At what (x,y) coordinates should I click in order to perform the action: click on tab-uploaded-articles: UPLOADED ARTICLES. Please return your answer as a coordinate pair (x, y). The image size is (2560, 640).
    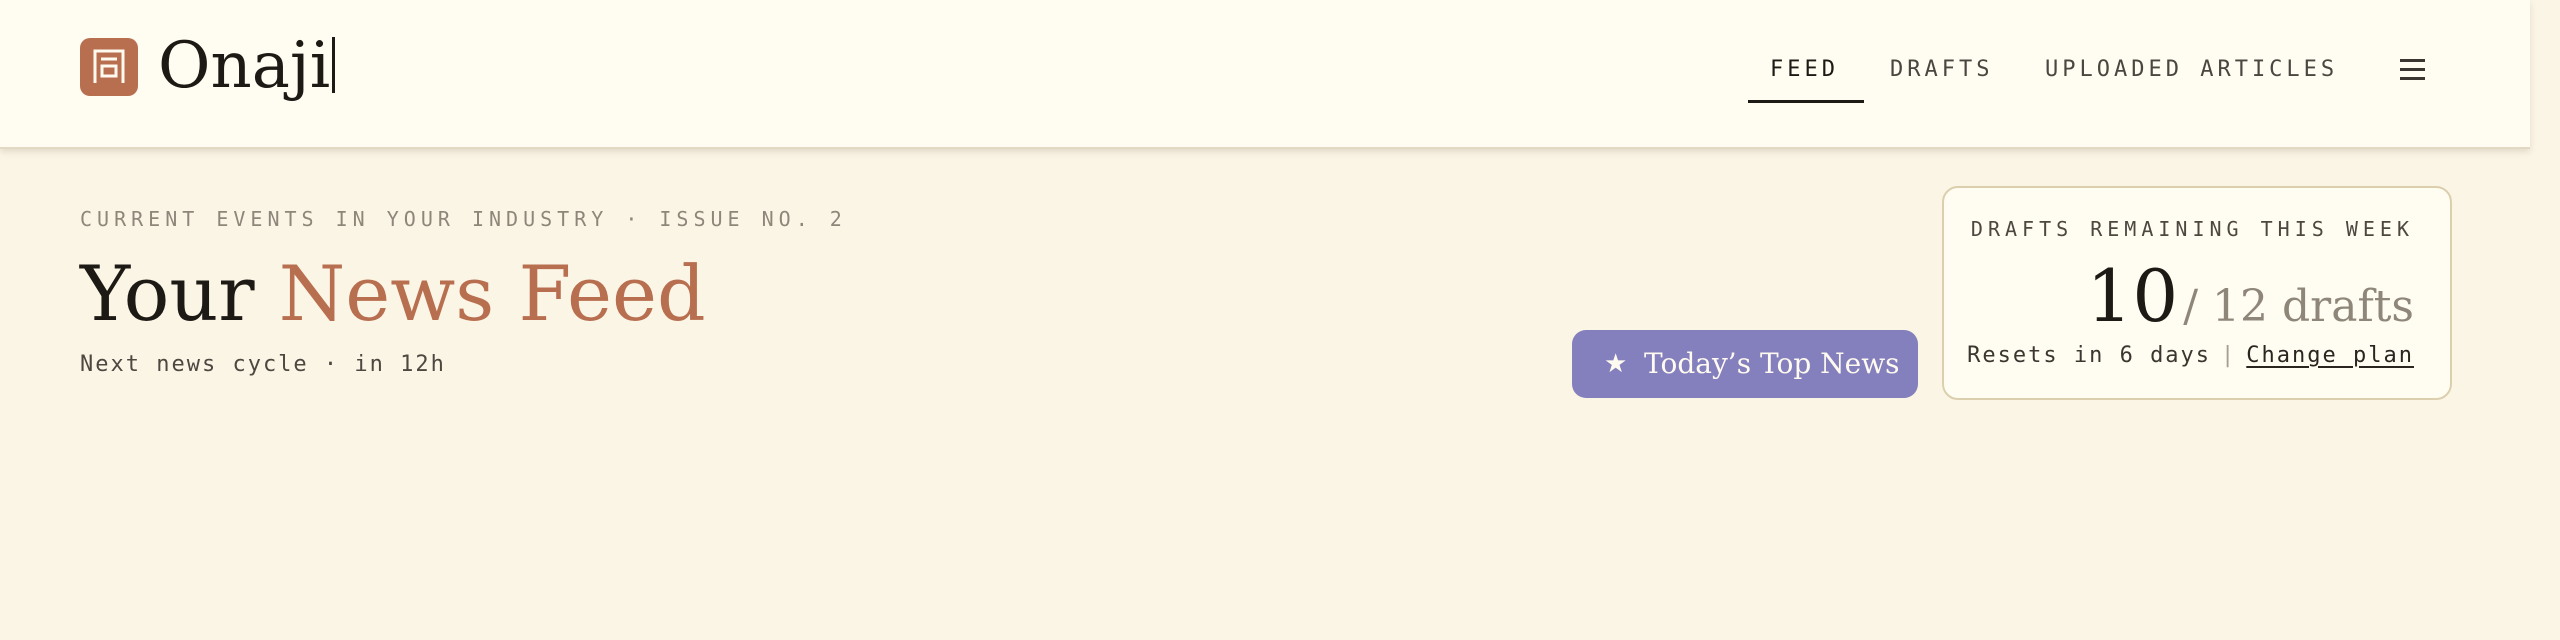
    Looking at the image, I should click on (2191, 70).